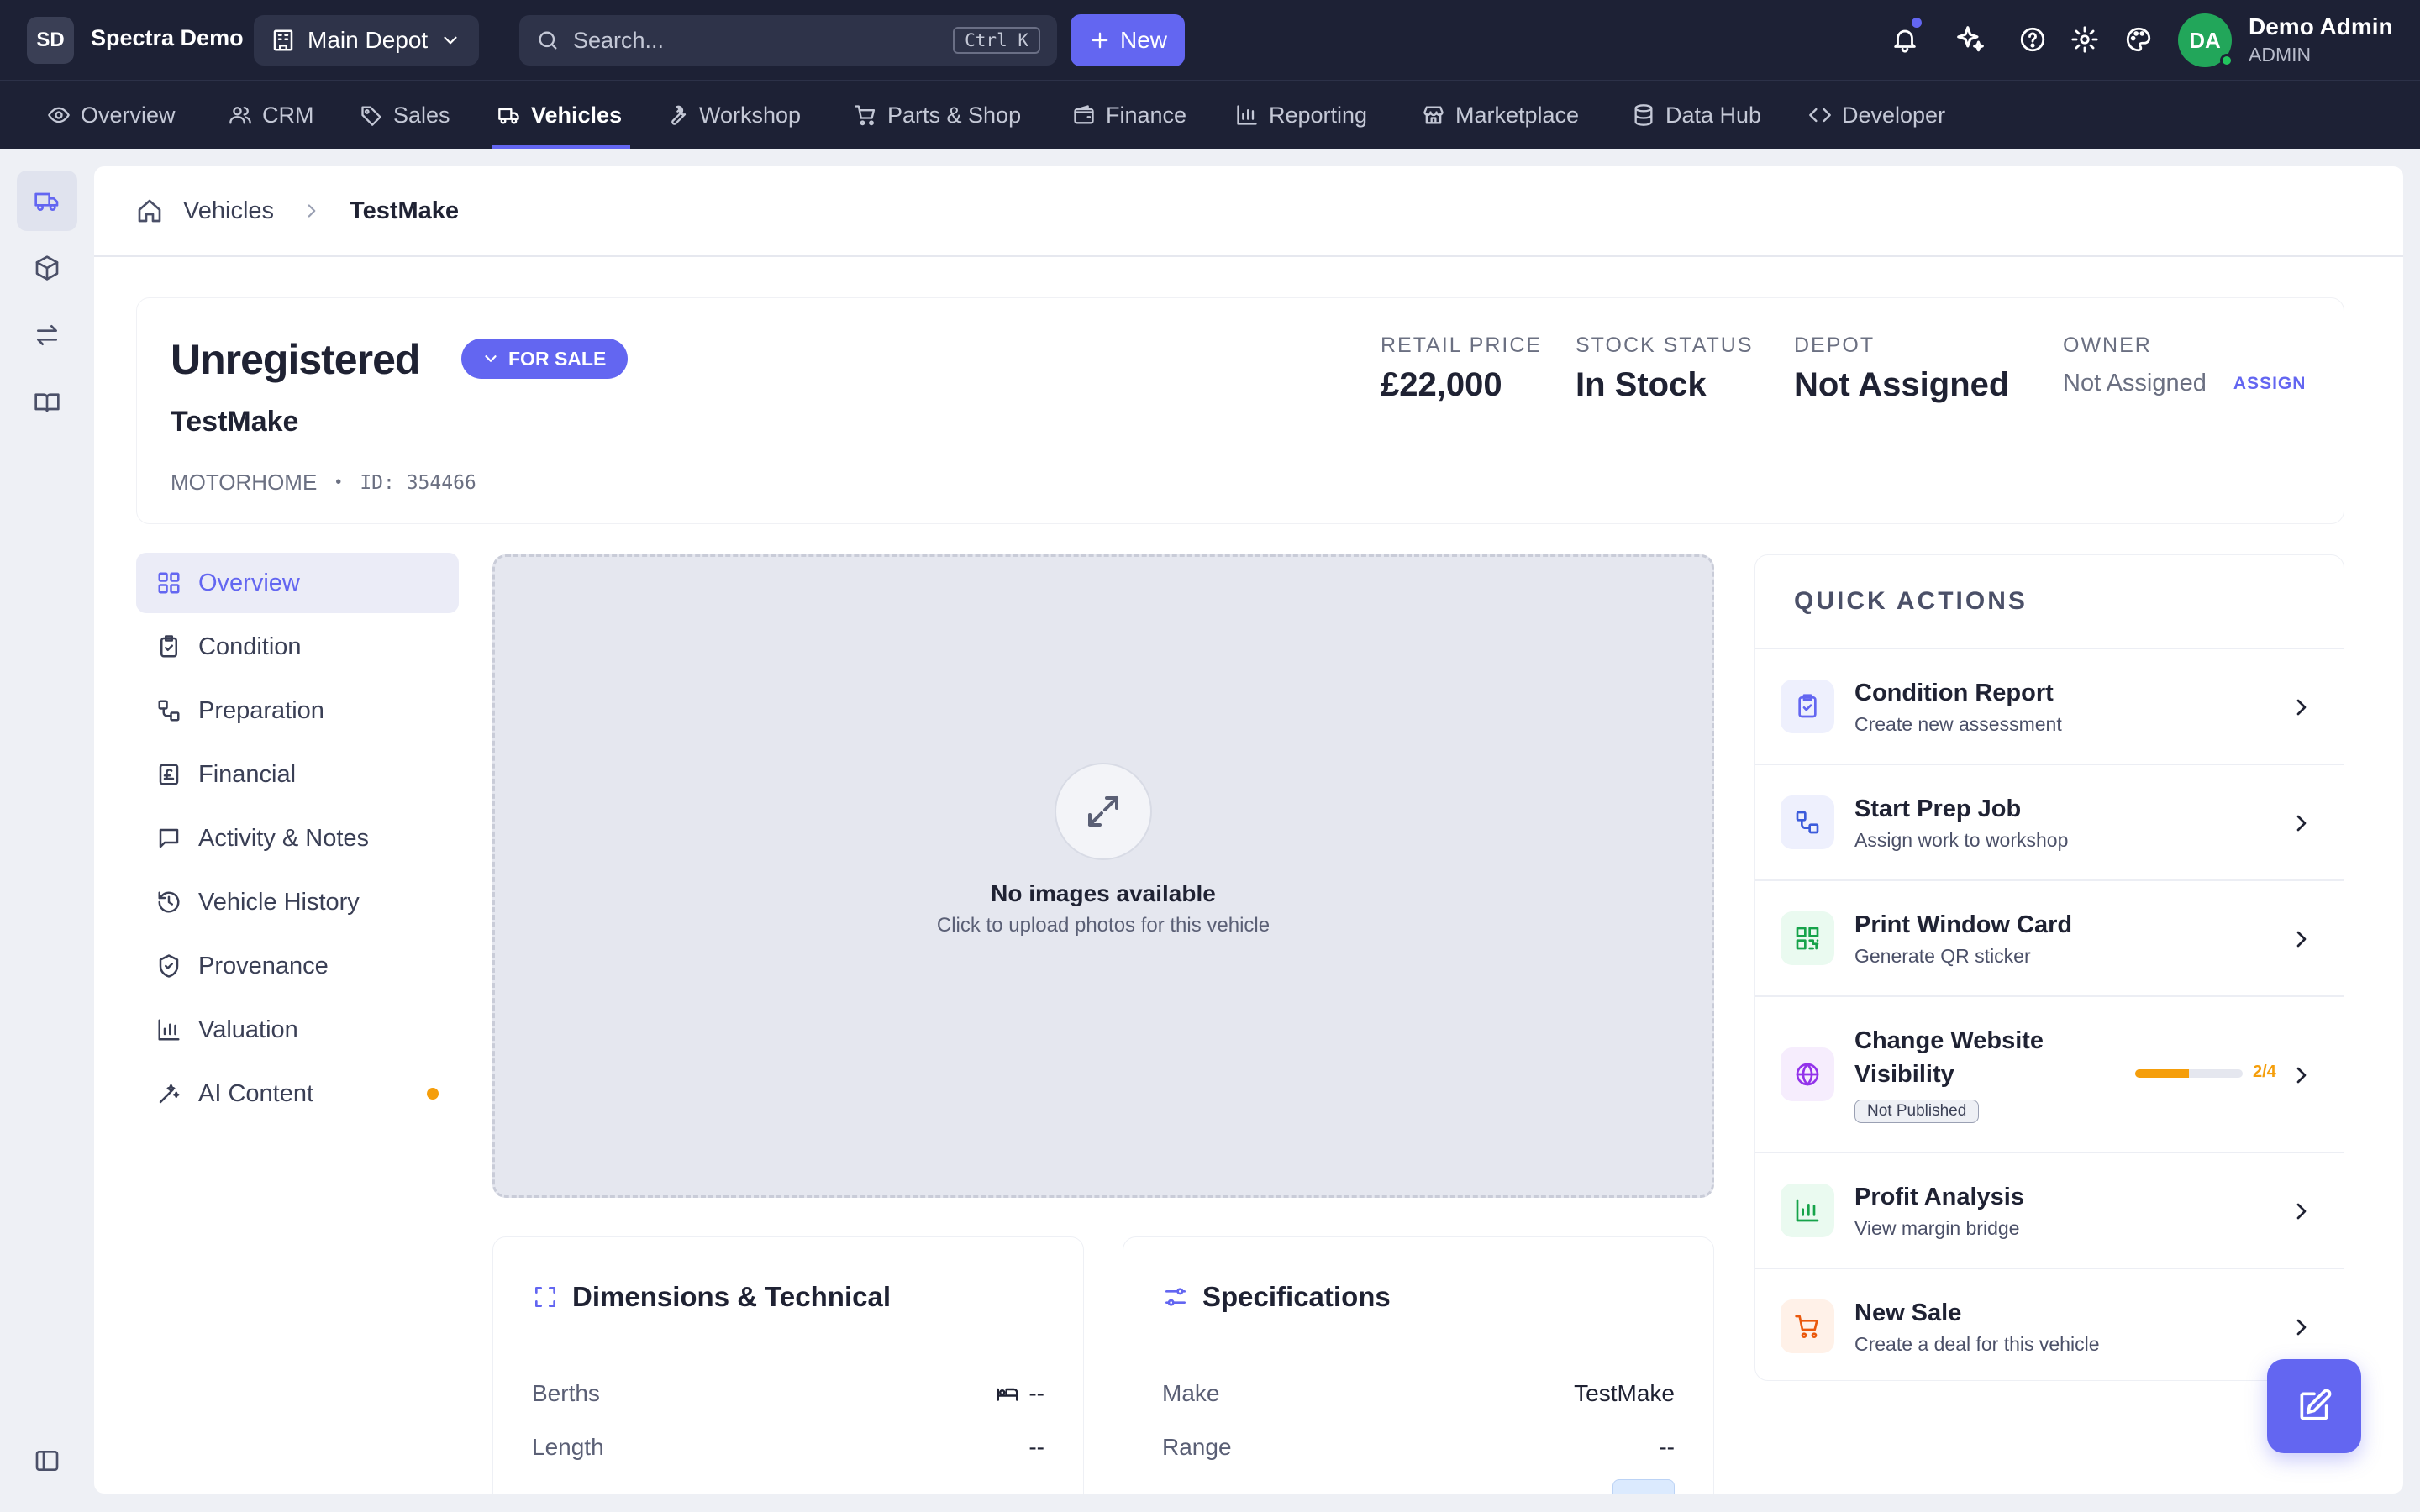 This screenshot has width=2420, height=1512. I want to click on stat-label: RETAIL PRICE, so click(1462, 345).